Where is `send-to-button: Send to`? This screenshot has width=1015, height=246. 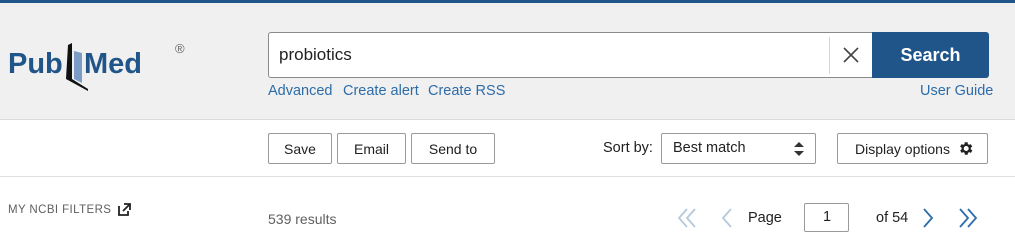
send-to-button: Send to is located at coordinates (453, 148).